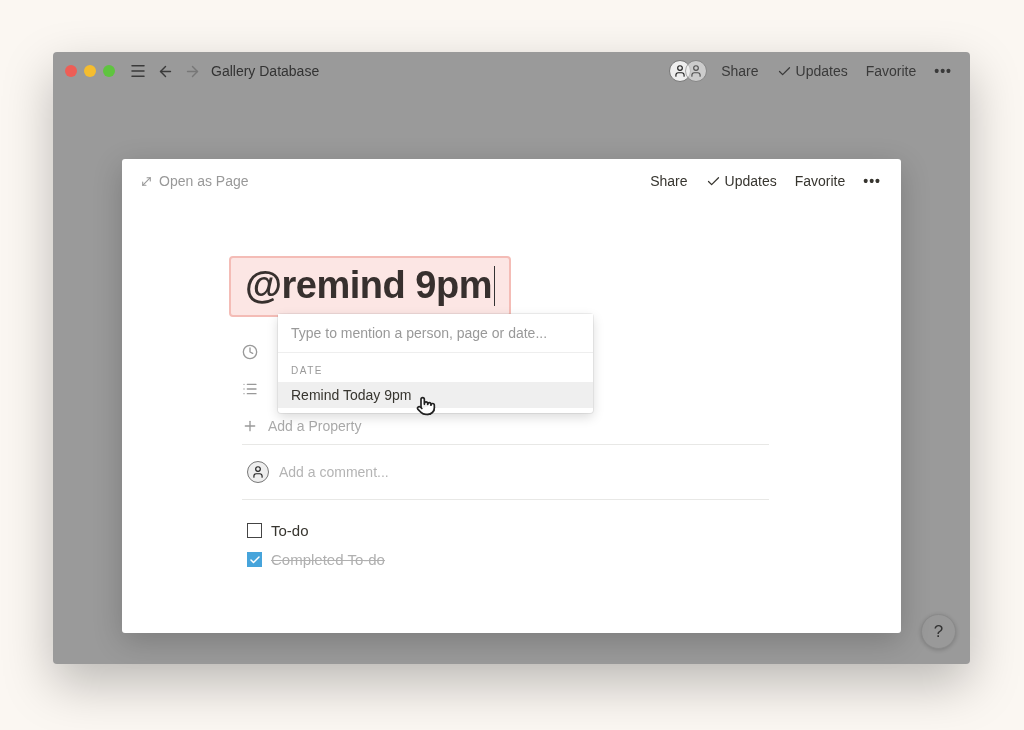 The width and height of the screenshot is (1024, 730). I want to click on expand-icon, so click(146, 181).